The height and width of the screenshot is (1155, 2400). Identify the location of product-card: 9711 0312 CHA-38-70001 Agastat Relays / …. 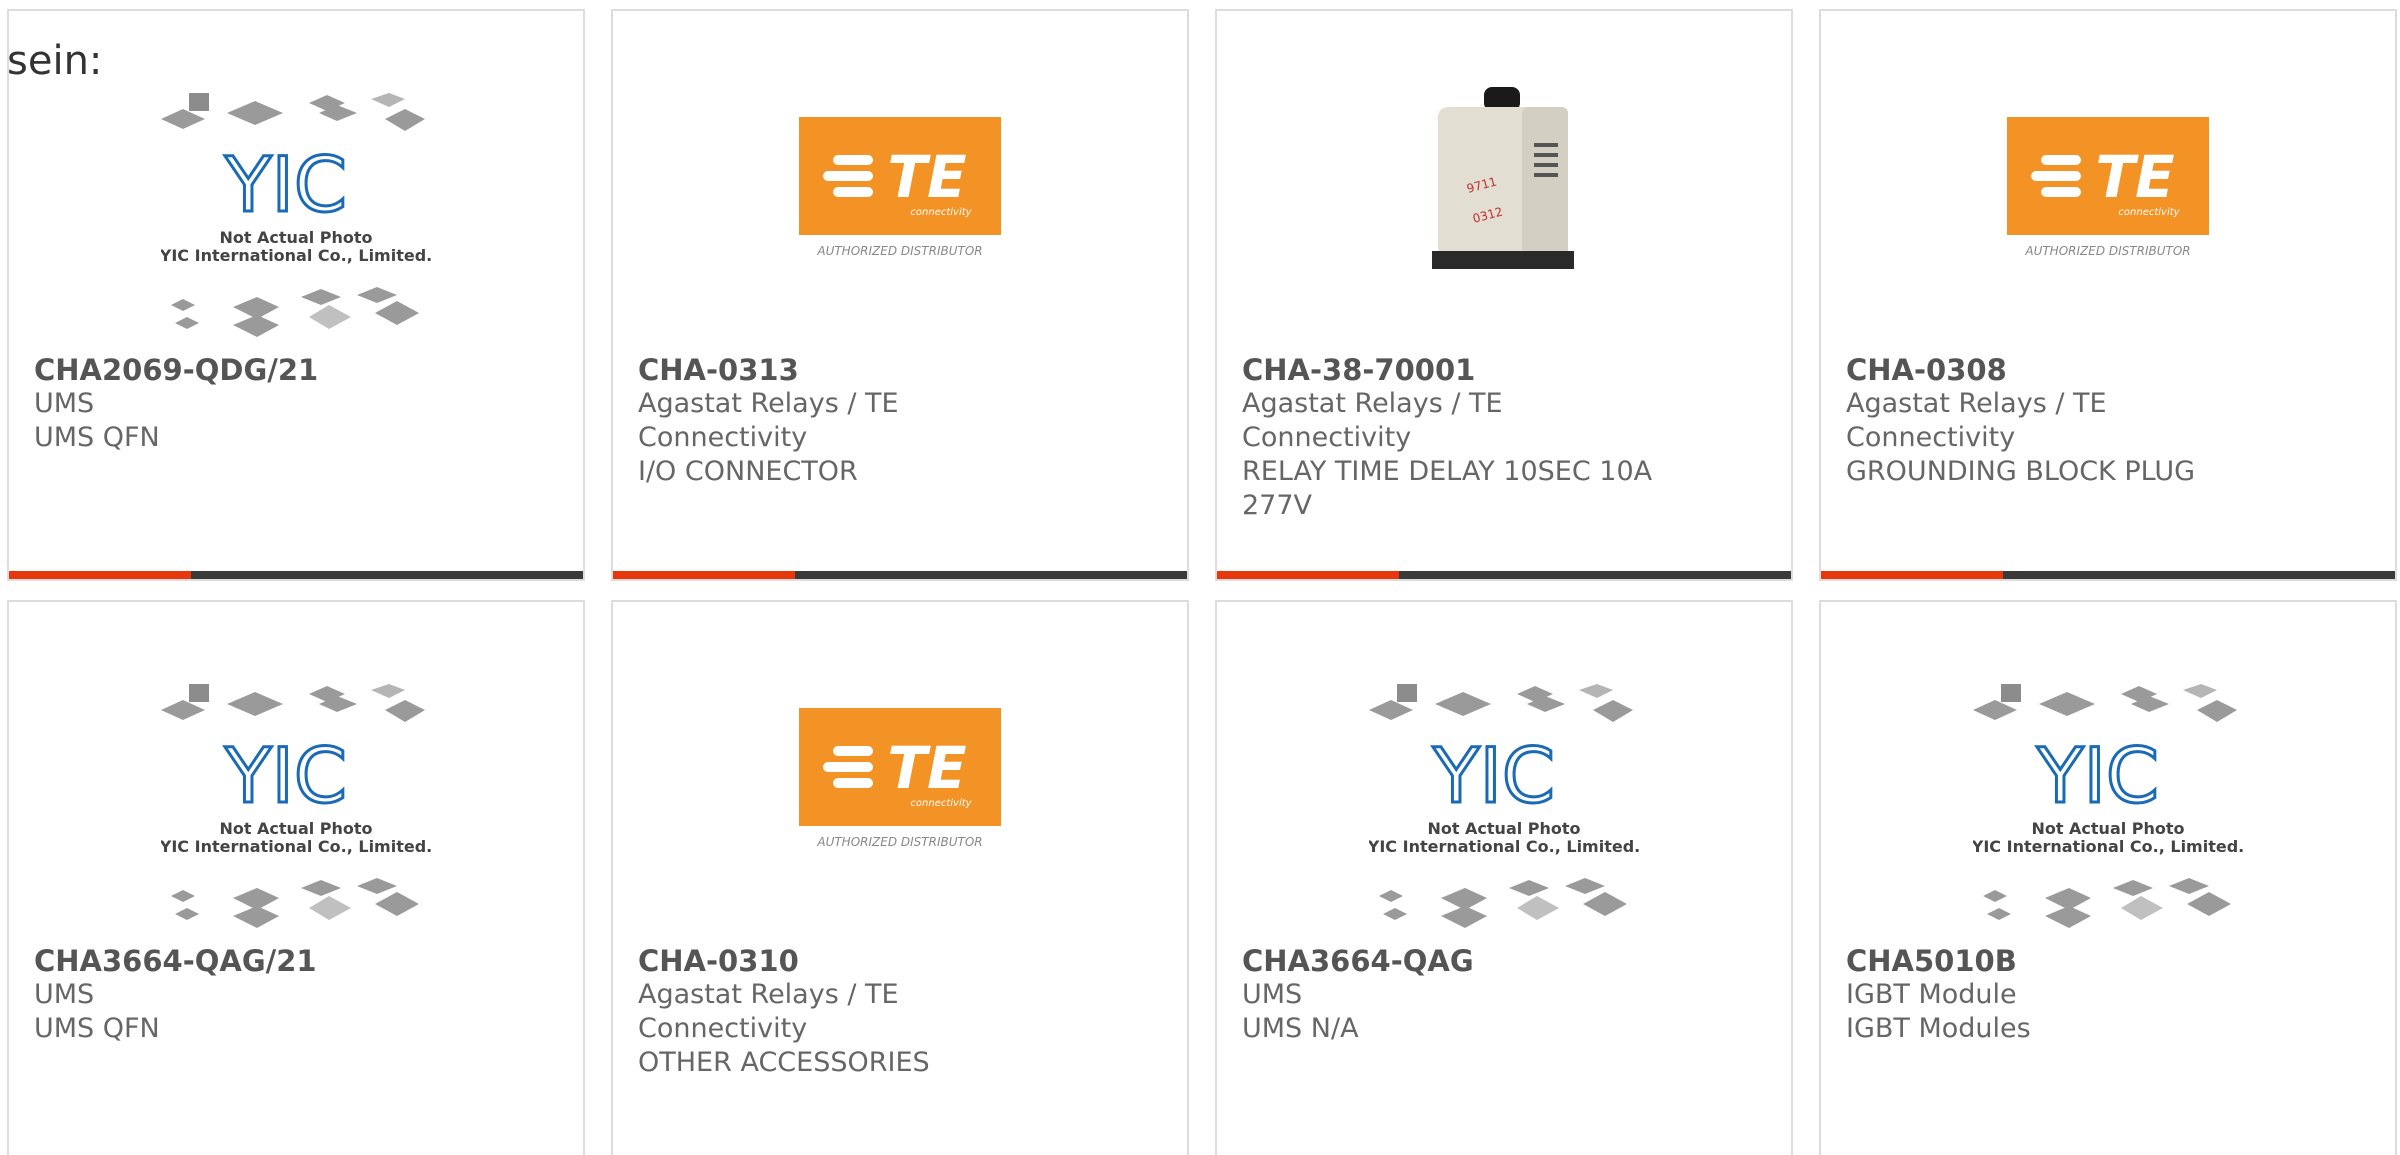
(1504, 295).